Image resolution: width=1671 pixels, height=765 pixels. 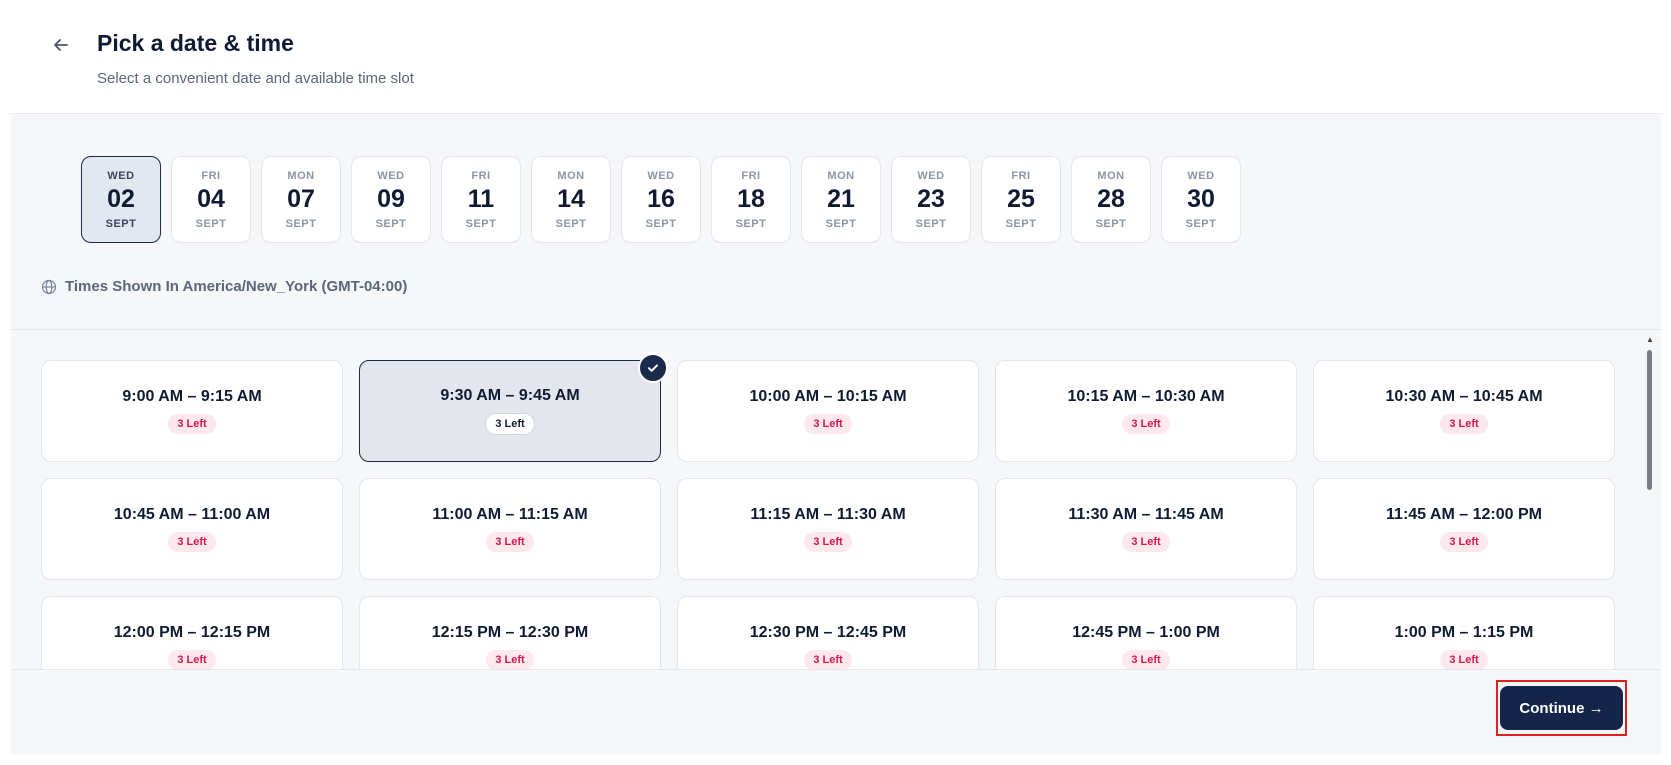 What do you see at coordinates (836, 712) in the screenshot?
I see `footer-bar: Continue →` at bounding box center [836, 712].